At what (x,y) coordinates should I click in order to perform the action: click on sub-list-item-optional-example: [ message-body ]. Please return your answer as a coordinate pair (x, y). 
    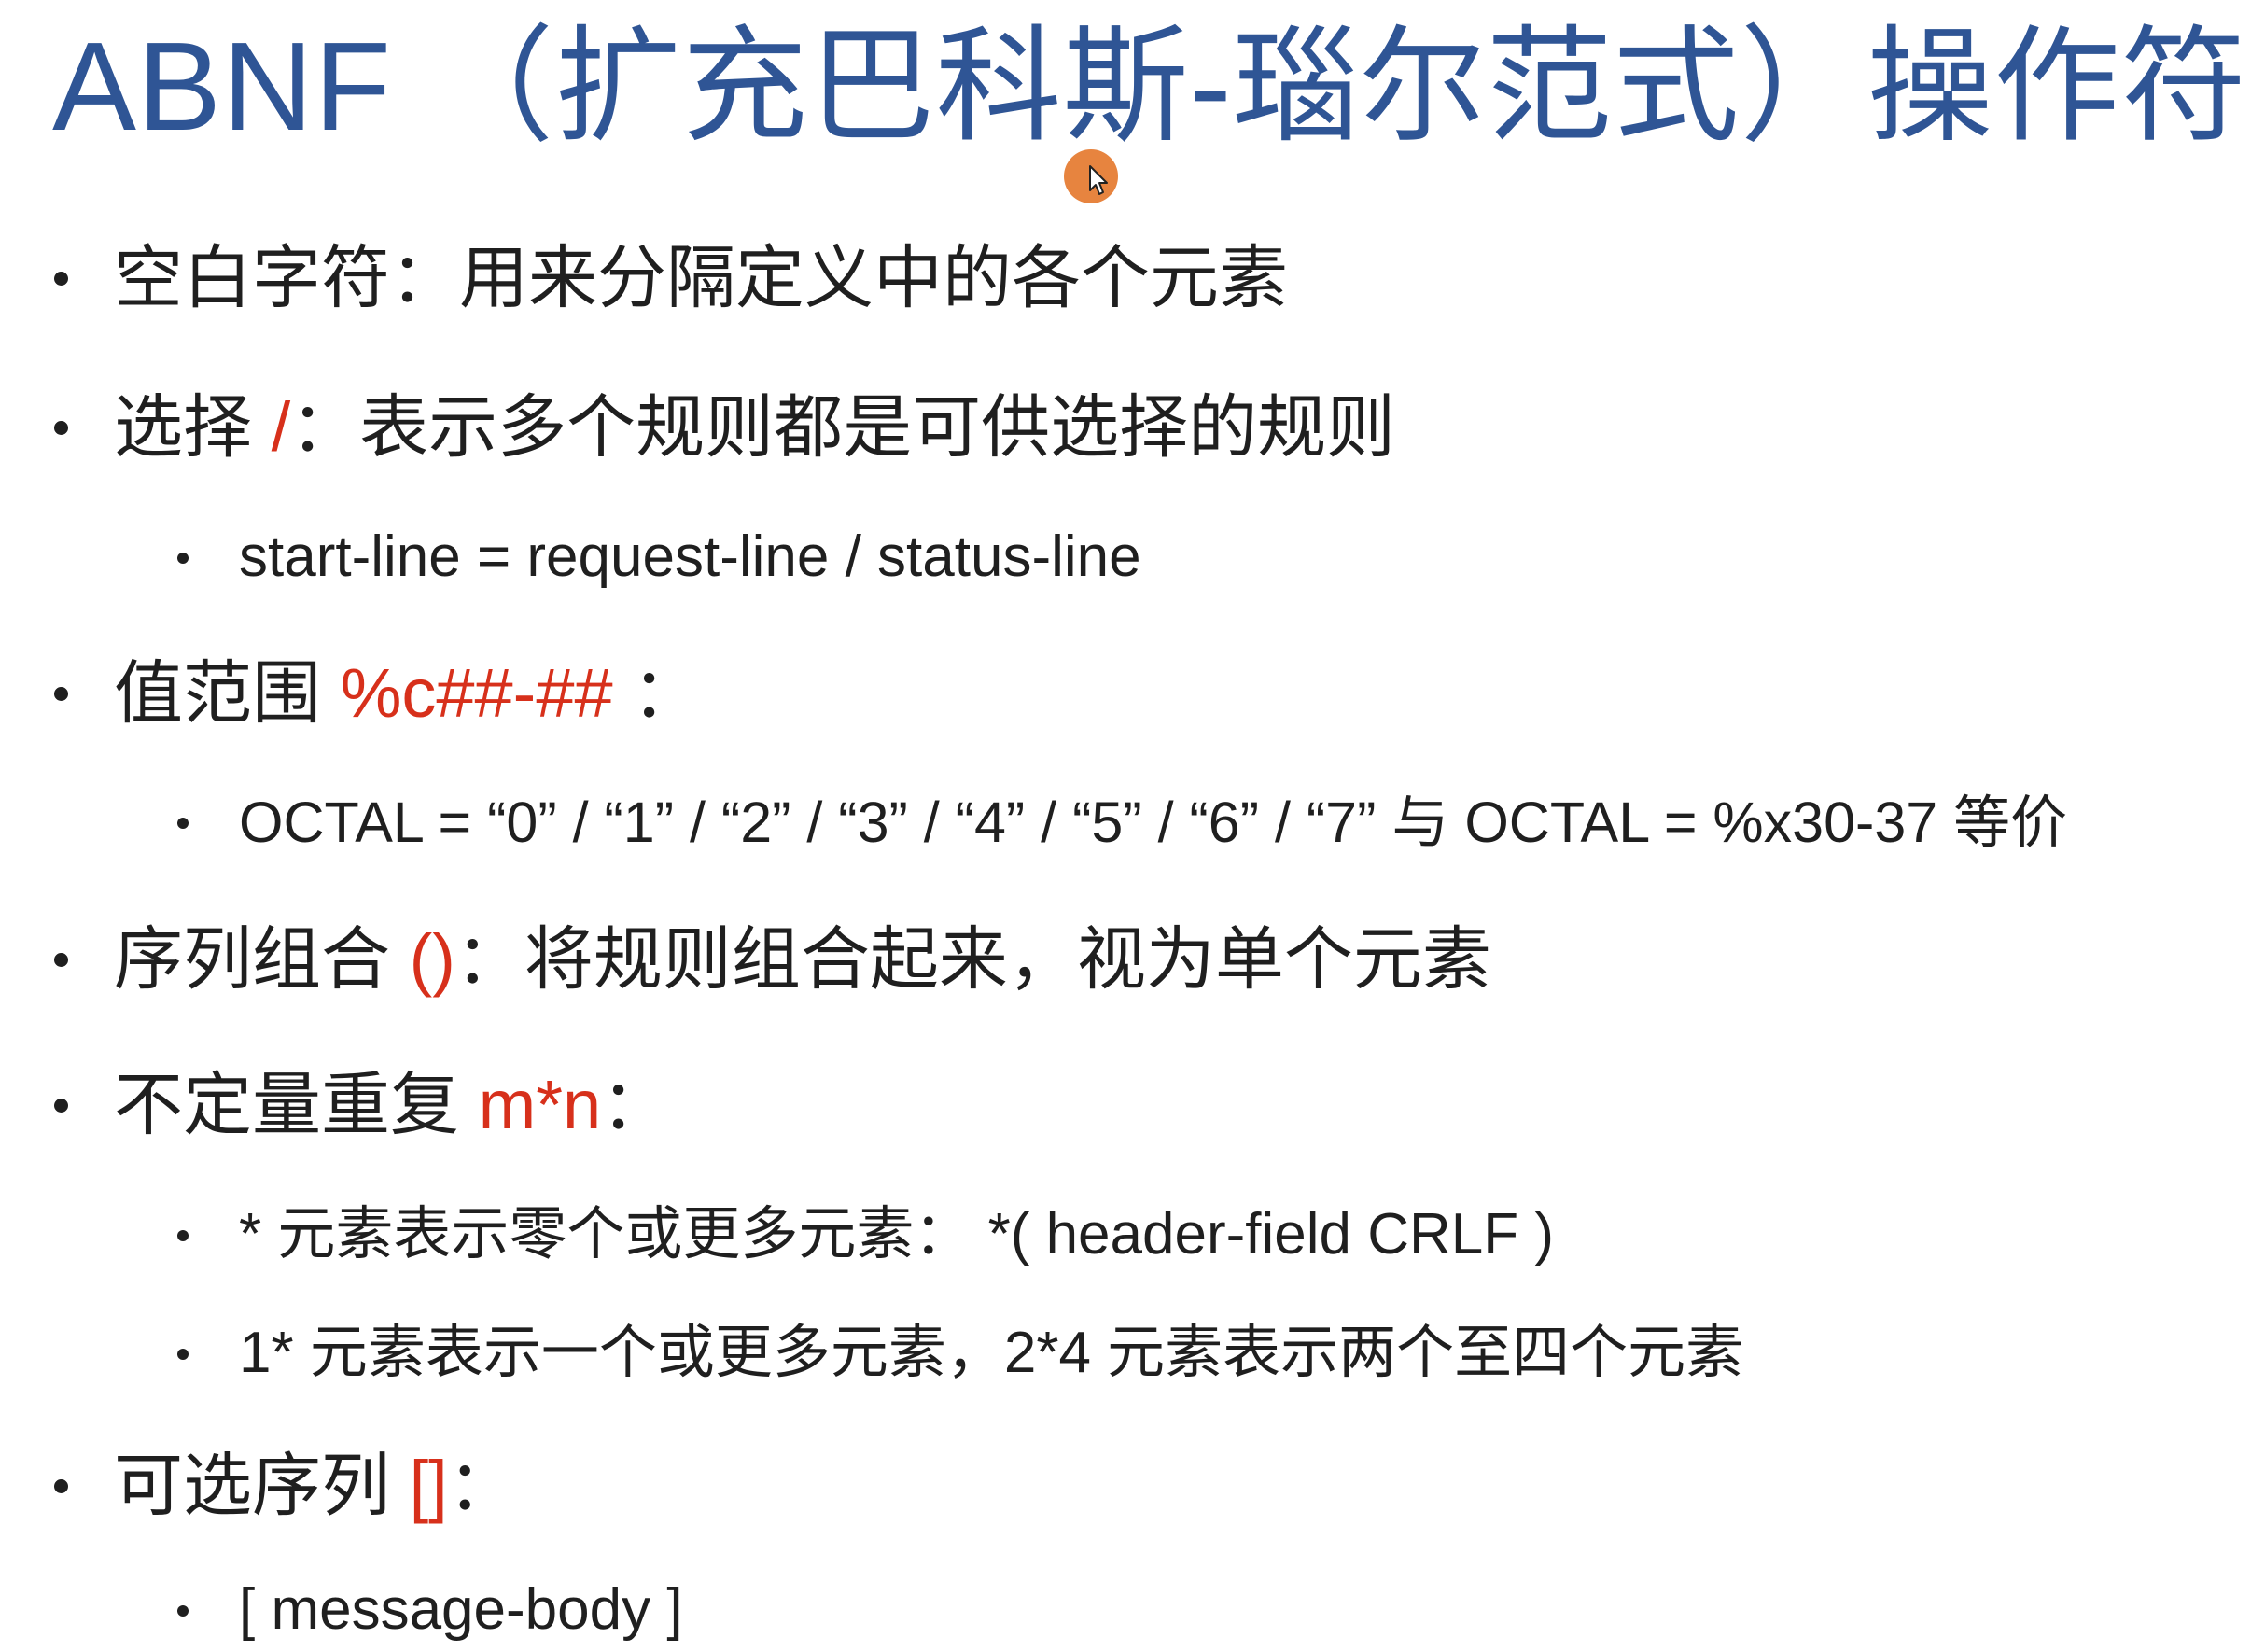
    Looking at the image, I should click on (430, 1610).